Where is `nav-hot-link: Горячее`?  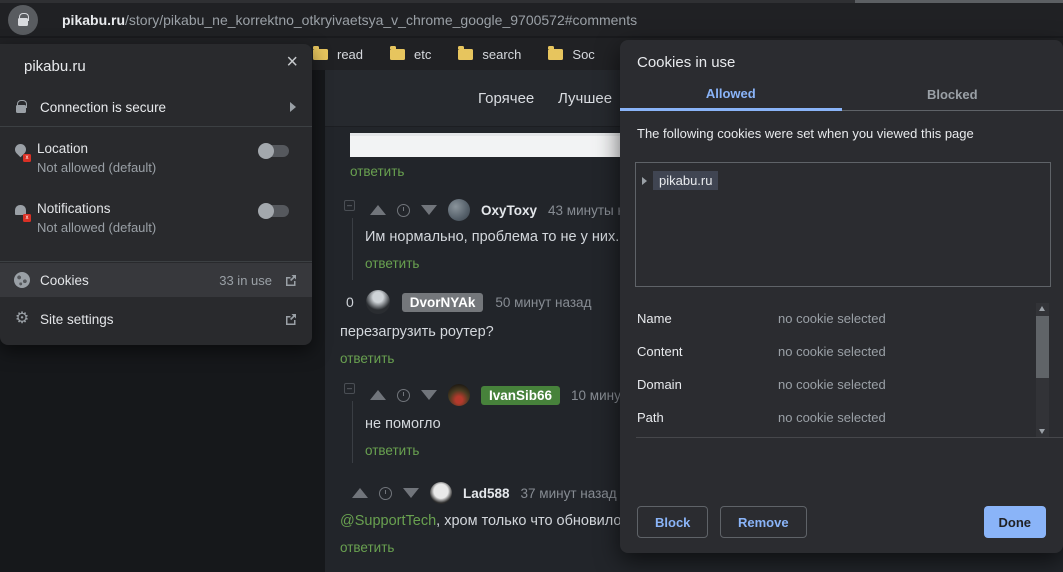 nav-hot-link: Горячее is located at coordinates (506, 98).